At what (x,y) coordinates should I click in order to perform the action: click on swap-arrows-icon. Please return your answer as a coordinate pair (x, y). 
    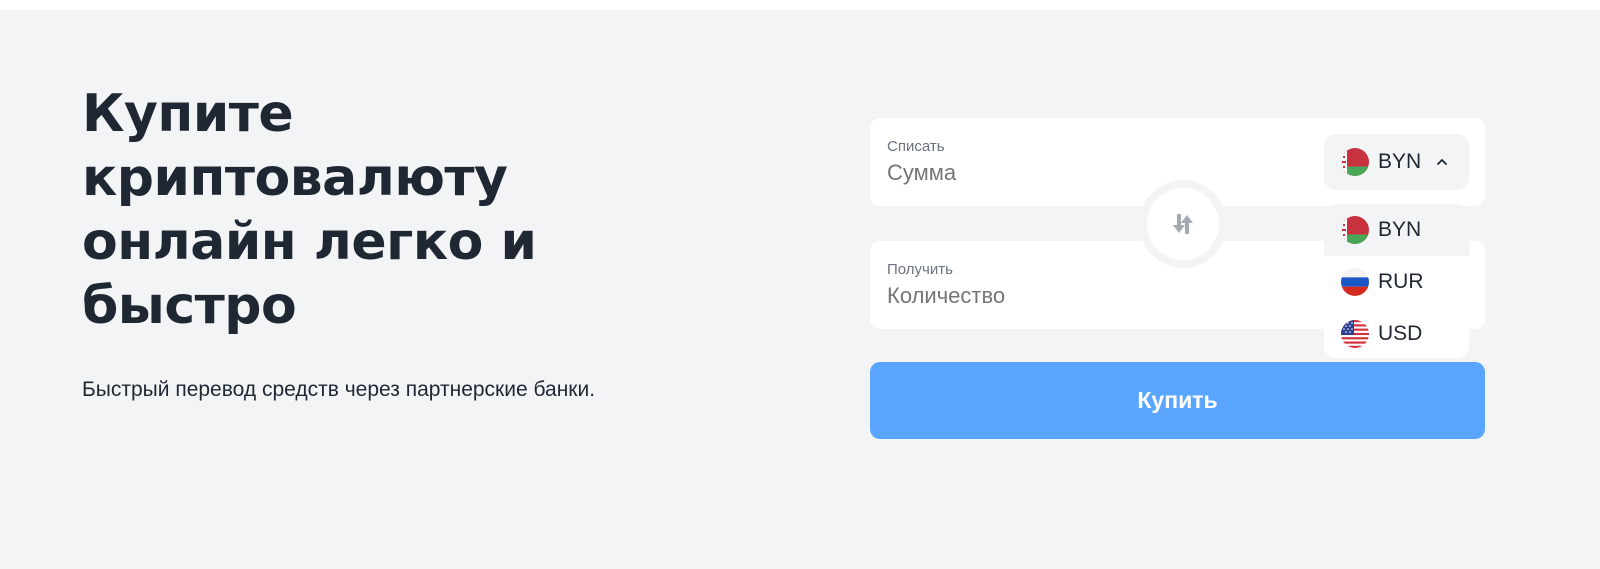
    Looking at the image, I should click on (1183, 224).